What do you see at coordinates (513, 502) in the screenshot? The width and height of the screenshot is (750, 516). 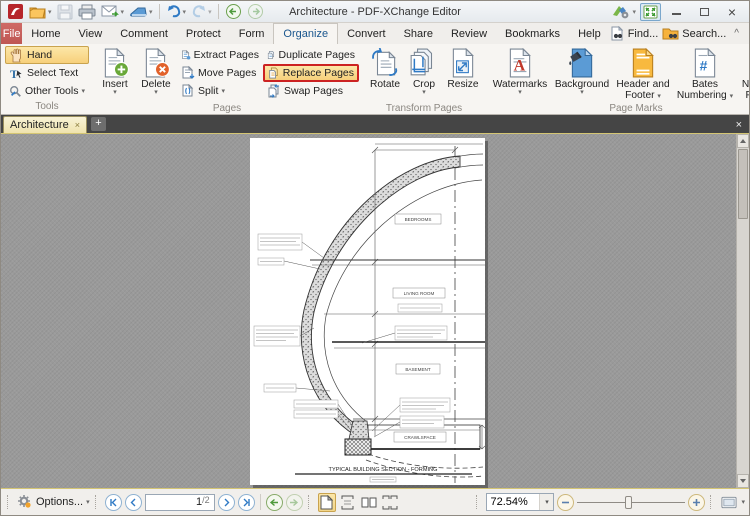 I see `zoom-level-input` at bounding box center [513, 502].